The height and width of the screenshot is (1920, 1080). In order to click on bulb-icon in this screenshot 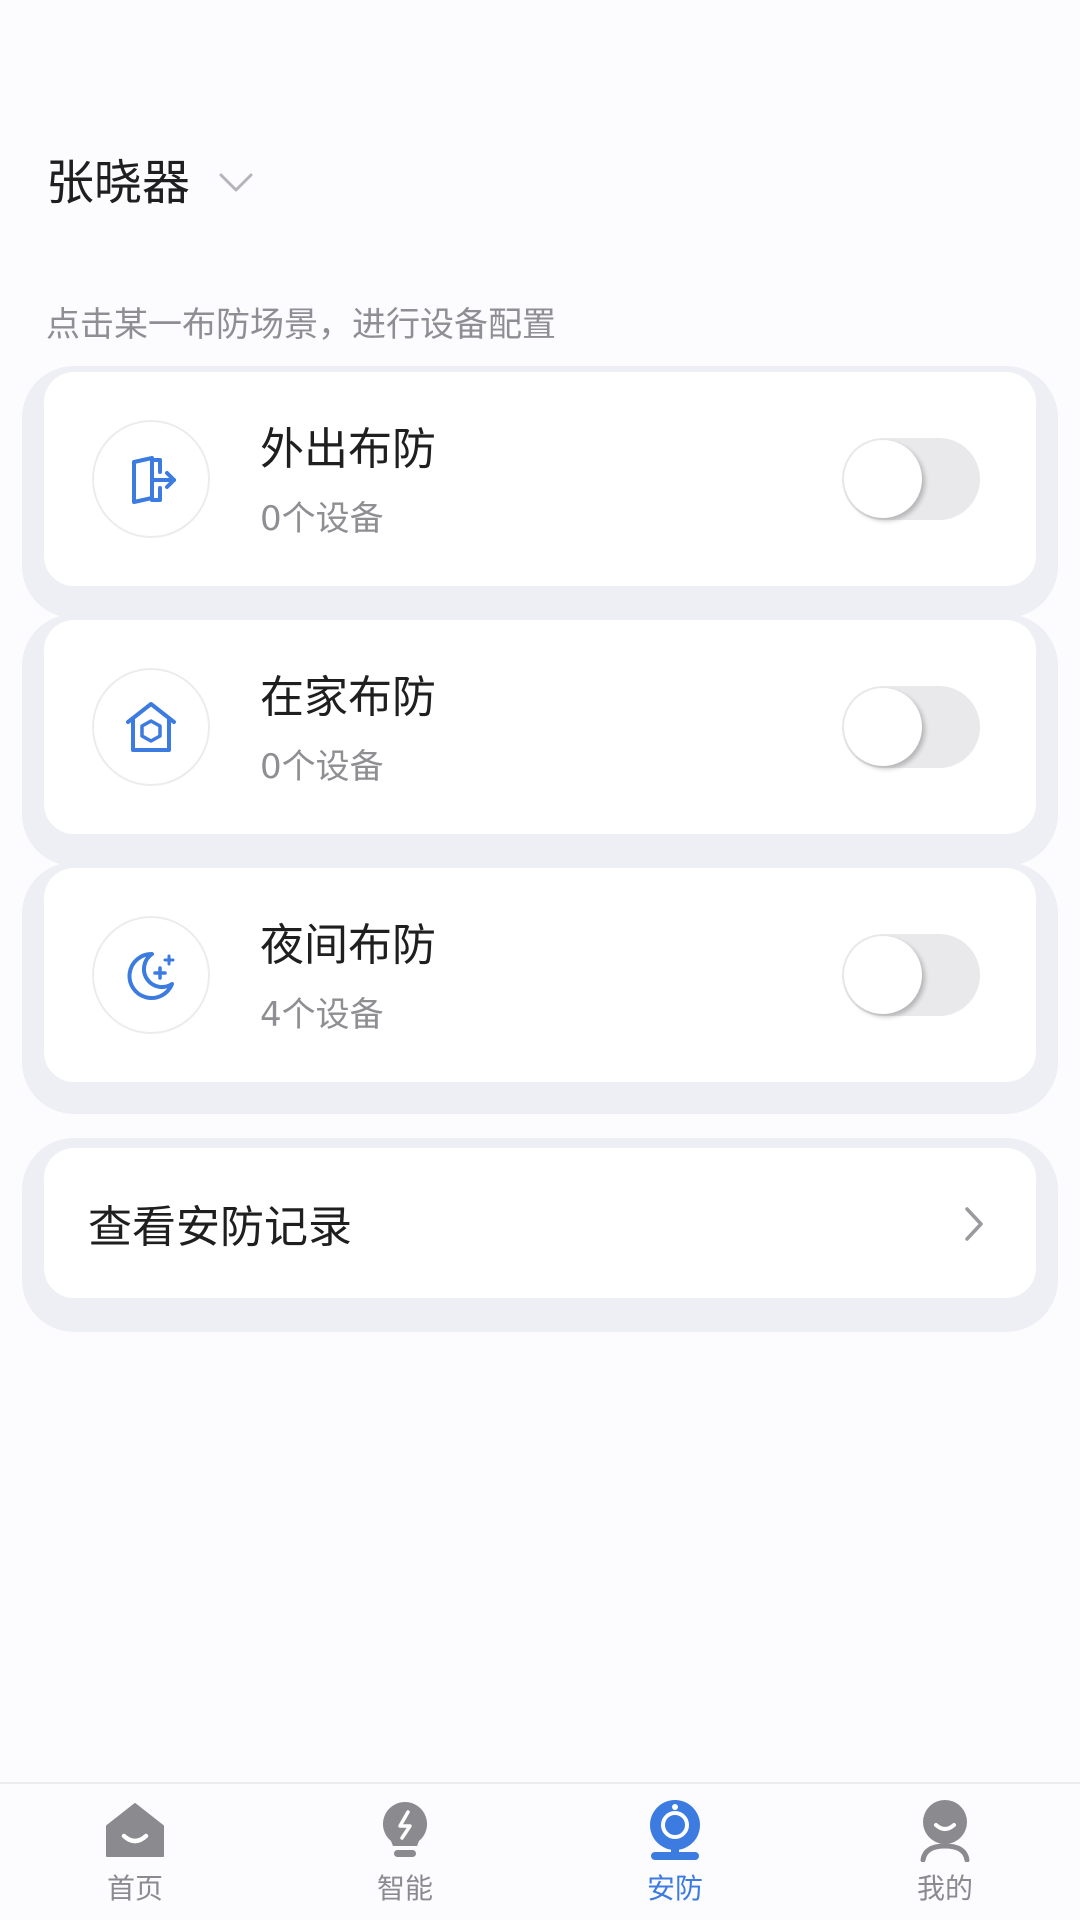, I will do `click(405, 1830)`.